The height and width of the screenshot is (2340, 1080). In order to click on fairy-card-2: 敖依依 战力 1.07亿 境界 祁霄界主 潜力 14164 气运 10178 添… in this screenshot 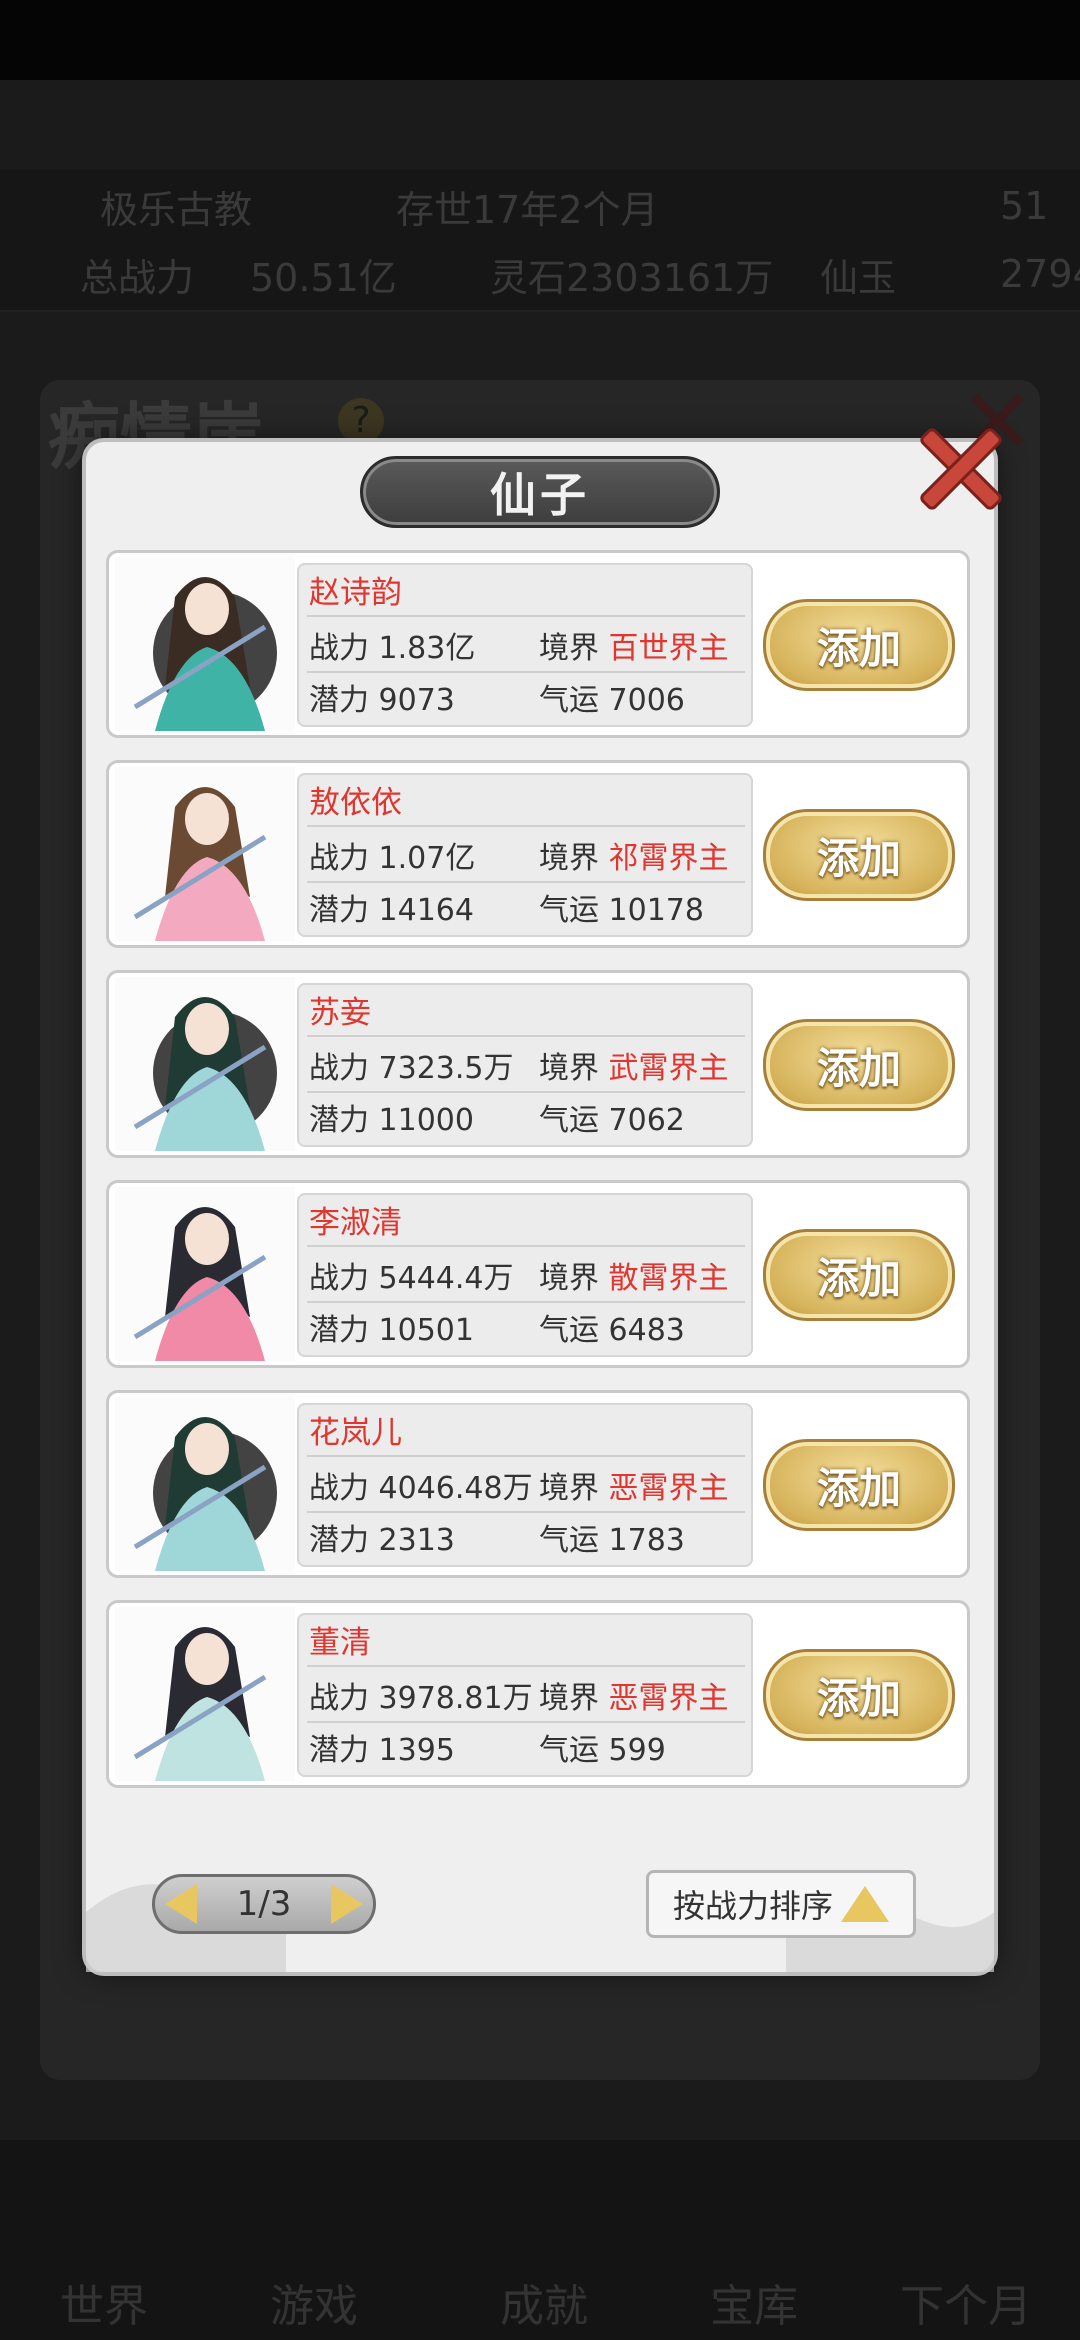, I will do `click(538, 854)`.